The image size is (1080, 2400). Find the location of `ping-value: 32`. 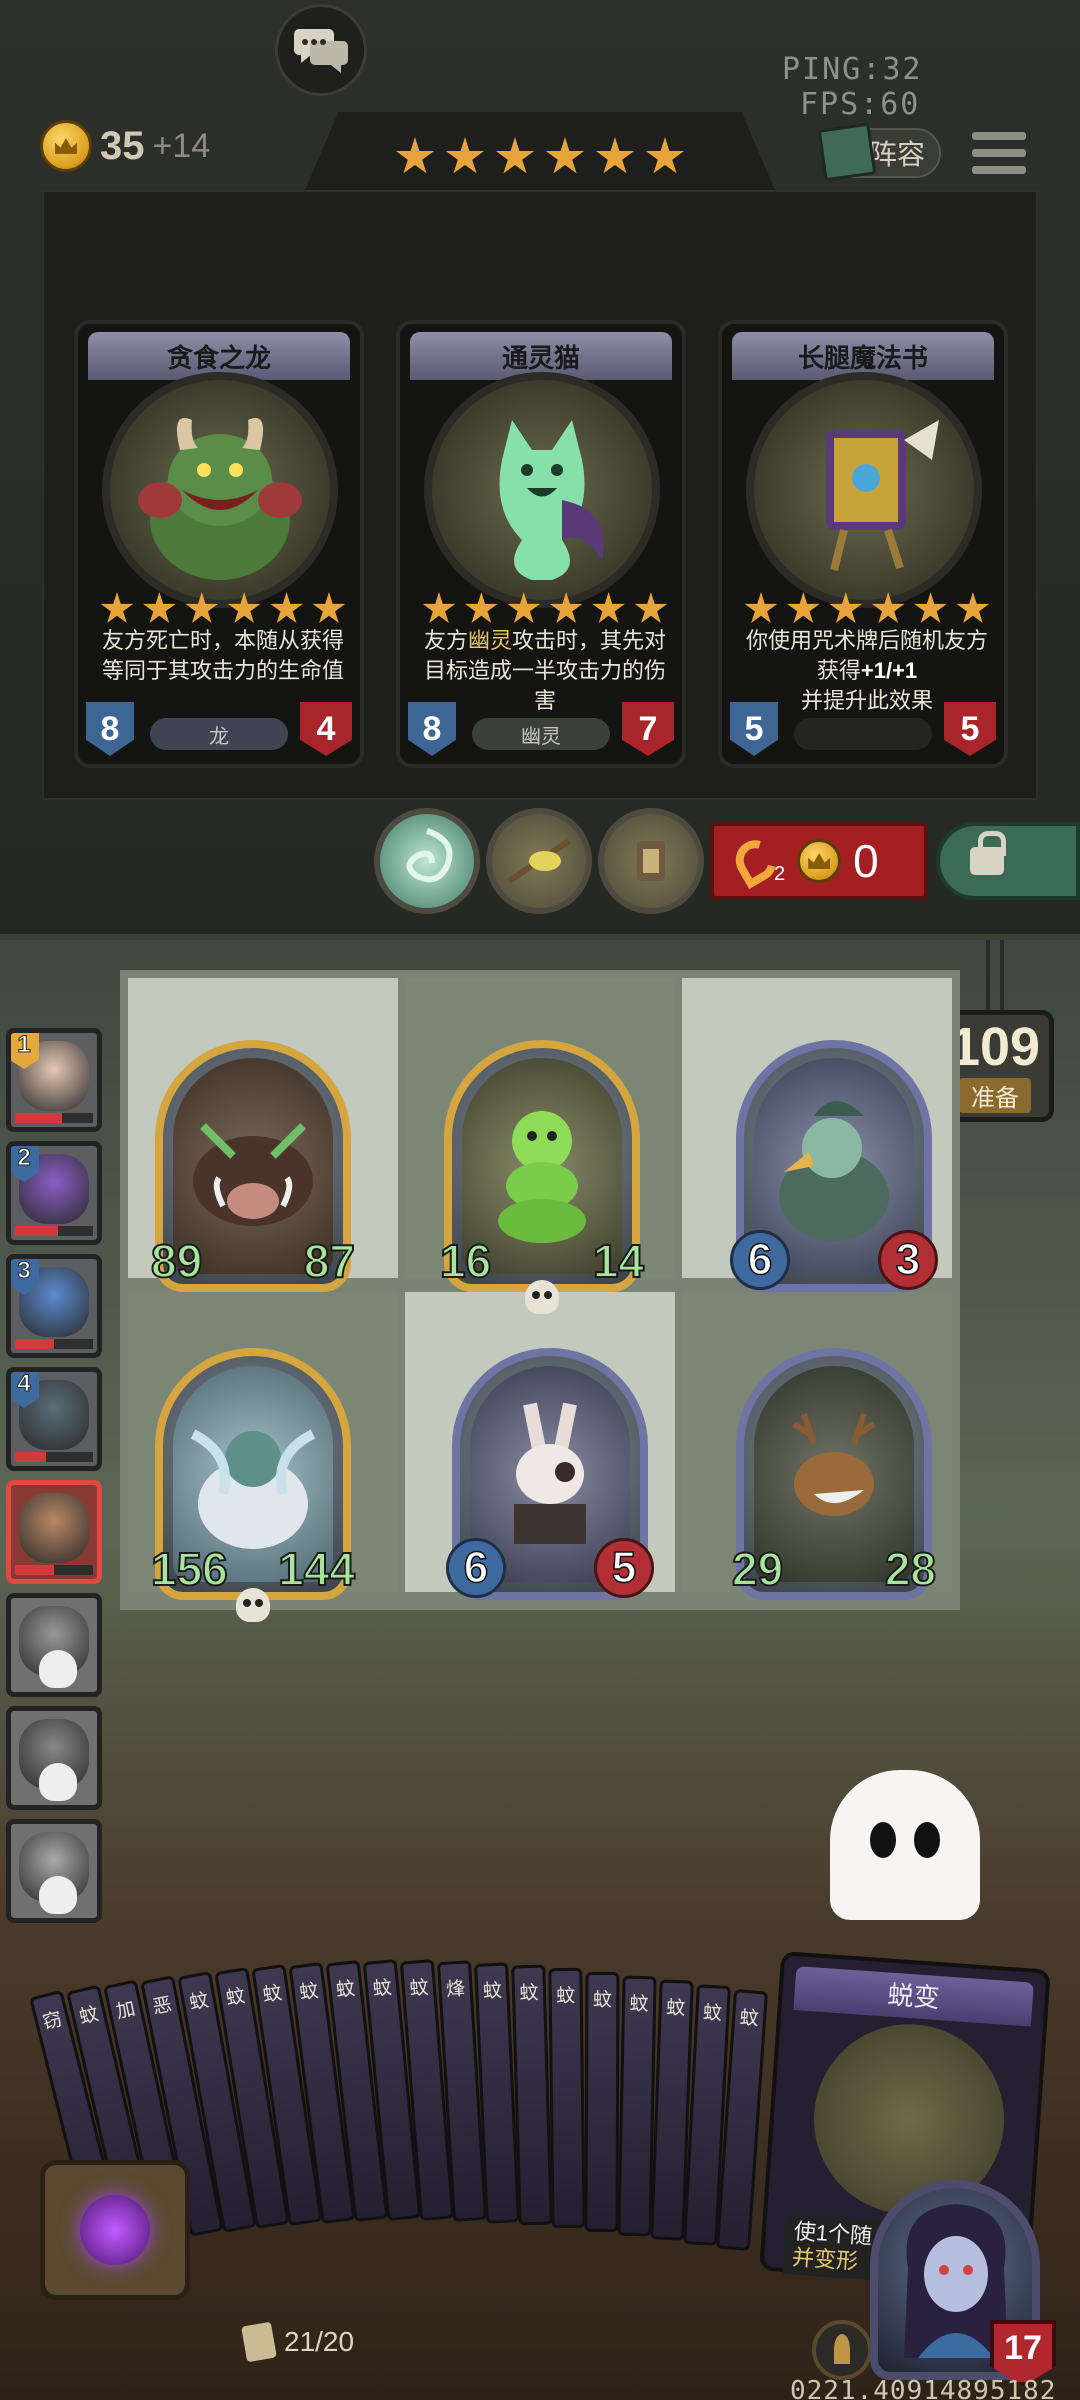

ping-value: 32 is located at coordinates (902, 69).